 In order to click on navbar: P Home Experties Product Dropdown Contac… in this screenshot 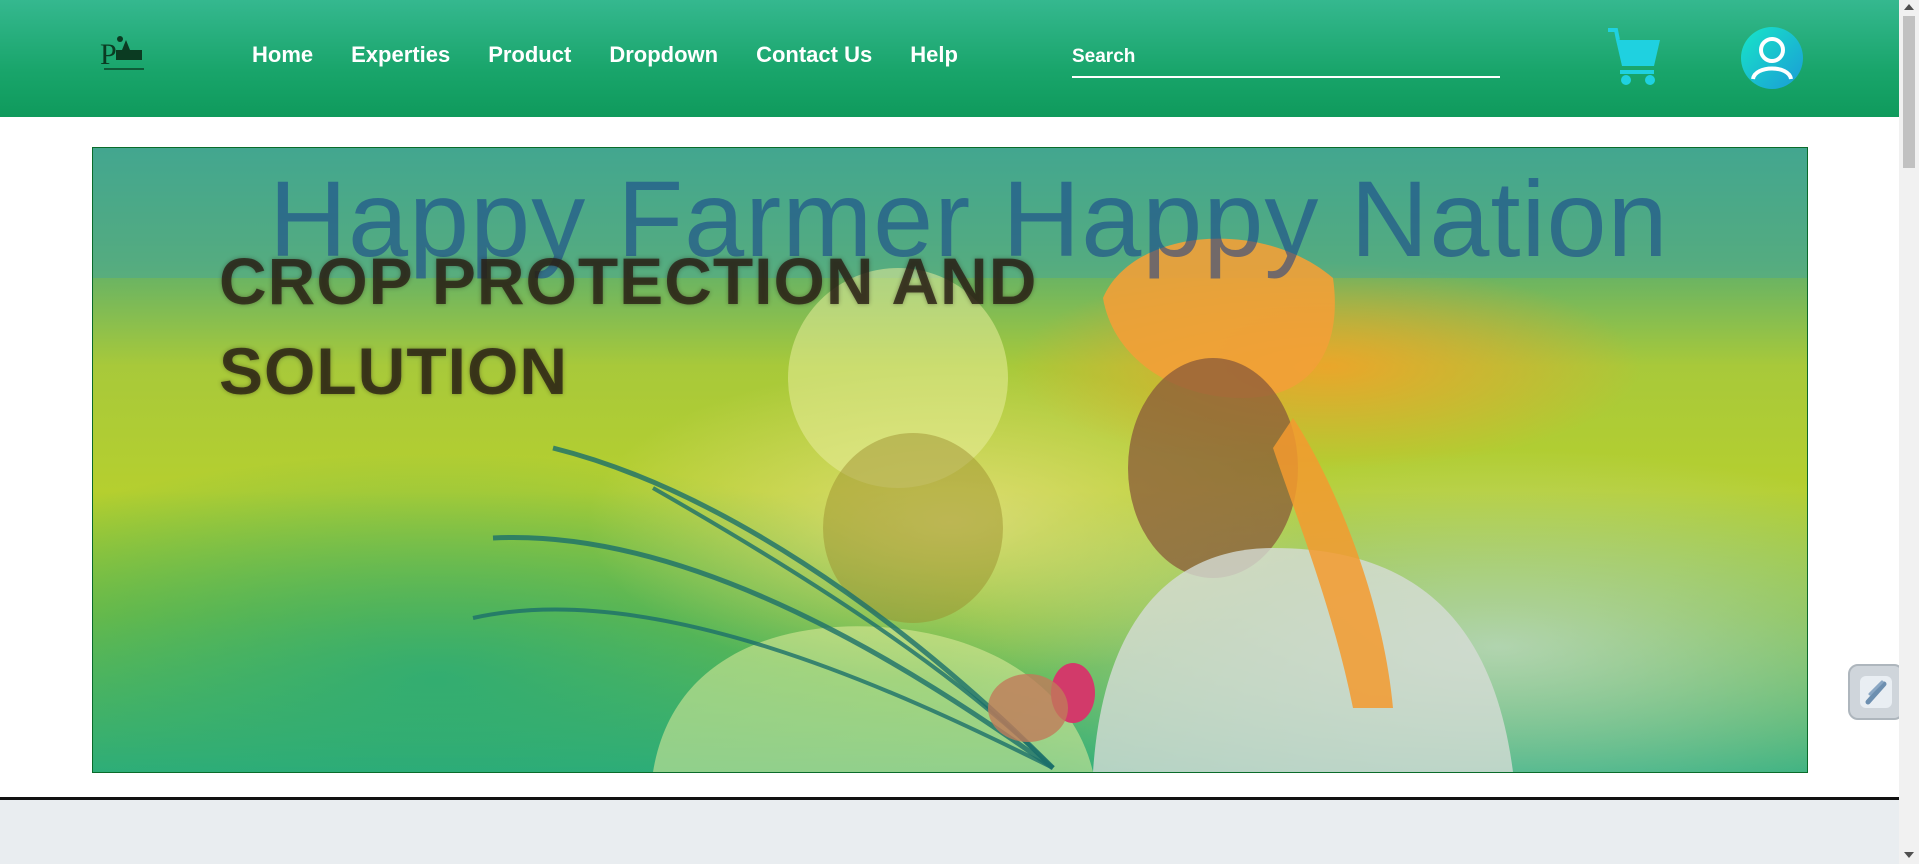, I will do `click(949, 58)`.